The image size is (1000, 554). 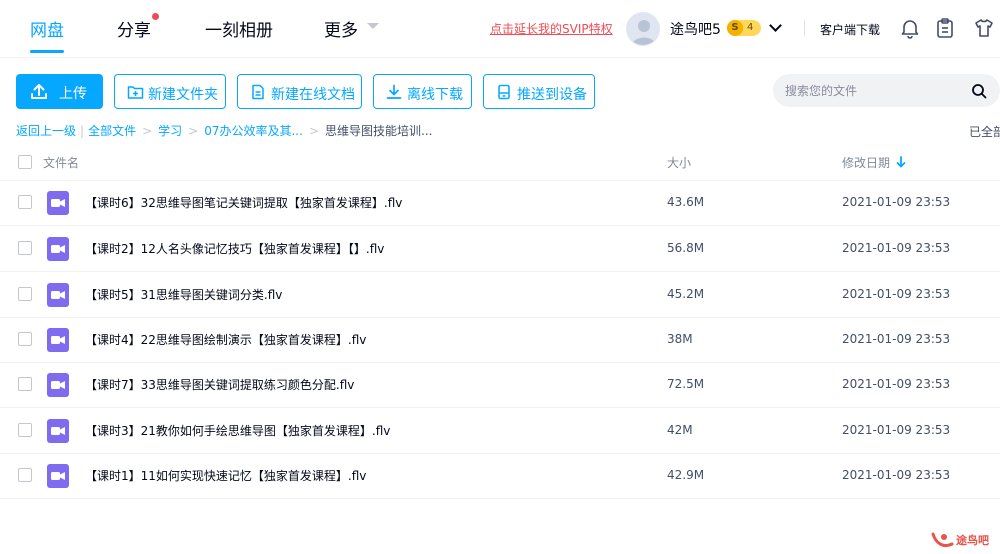 I want to click on document-icon, so click(x=258, y=94).